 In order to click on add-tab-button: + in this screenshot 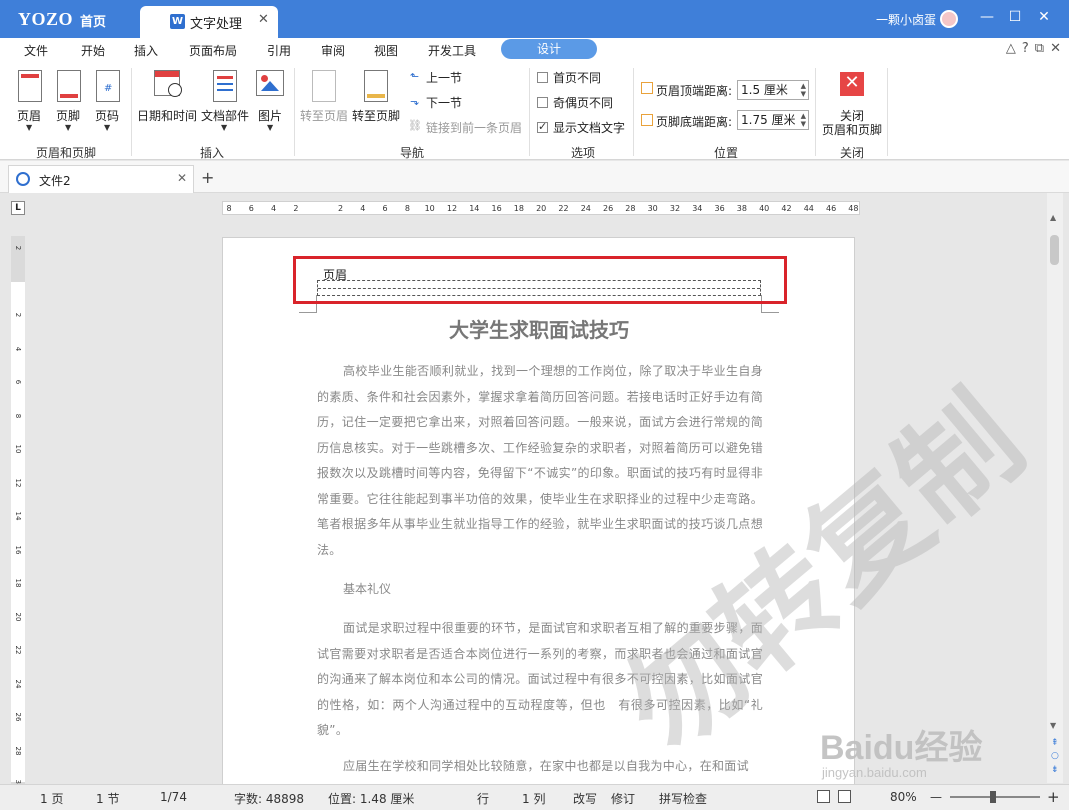, I will do `click(207, 177)`.